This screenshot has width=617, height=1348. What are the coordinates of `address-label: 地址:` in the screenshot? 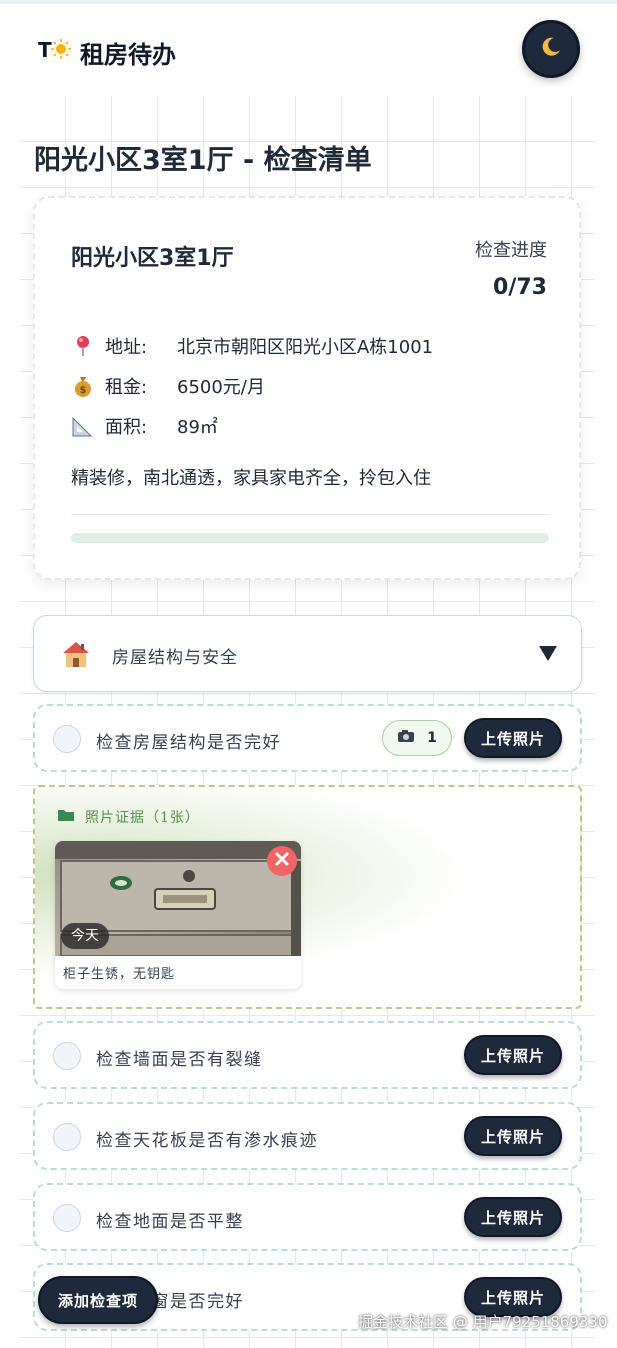 It's located at (126, 347).